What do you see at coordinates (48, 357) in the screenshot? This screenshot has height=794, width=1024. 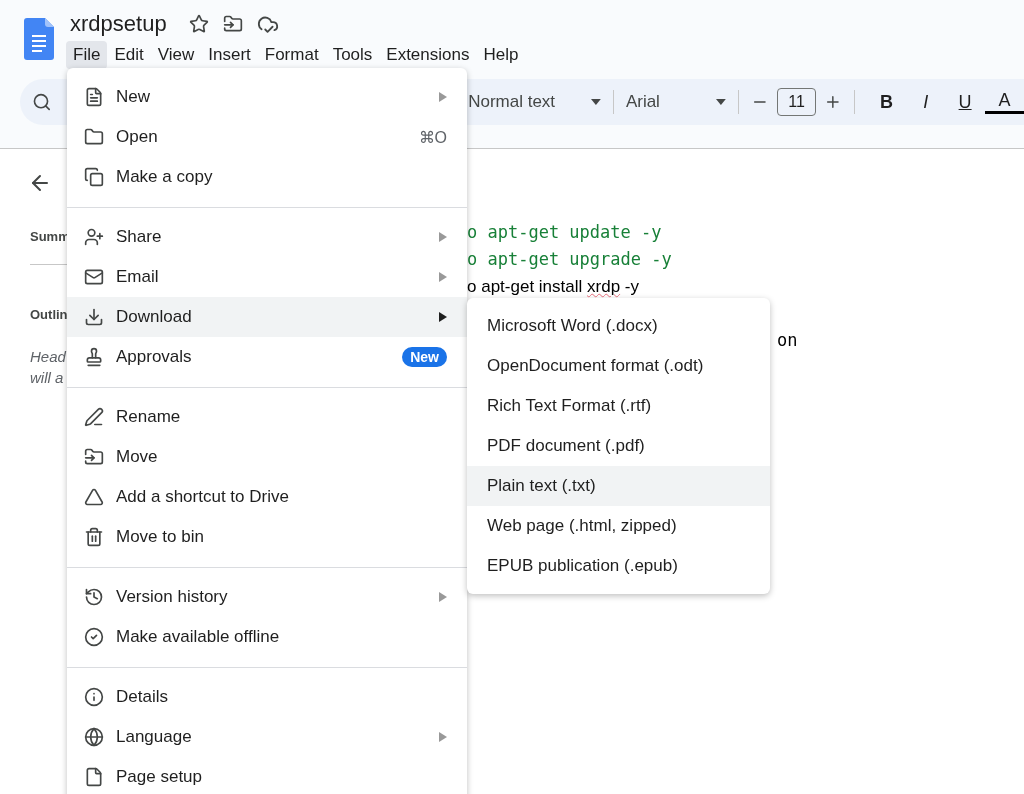 I see `outline-hint: Head` at bounding box center [48, 357].